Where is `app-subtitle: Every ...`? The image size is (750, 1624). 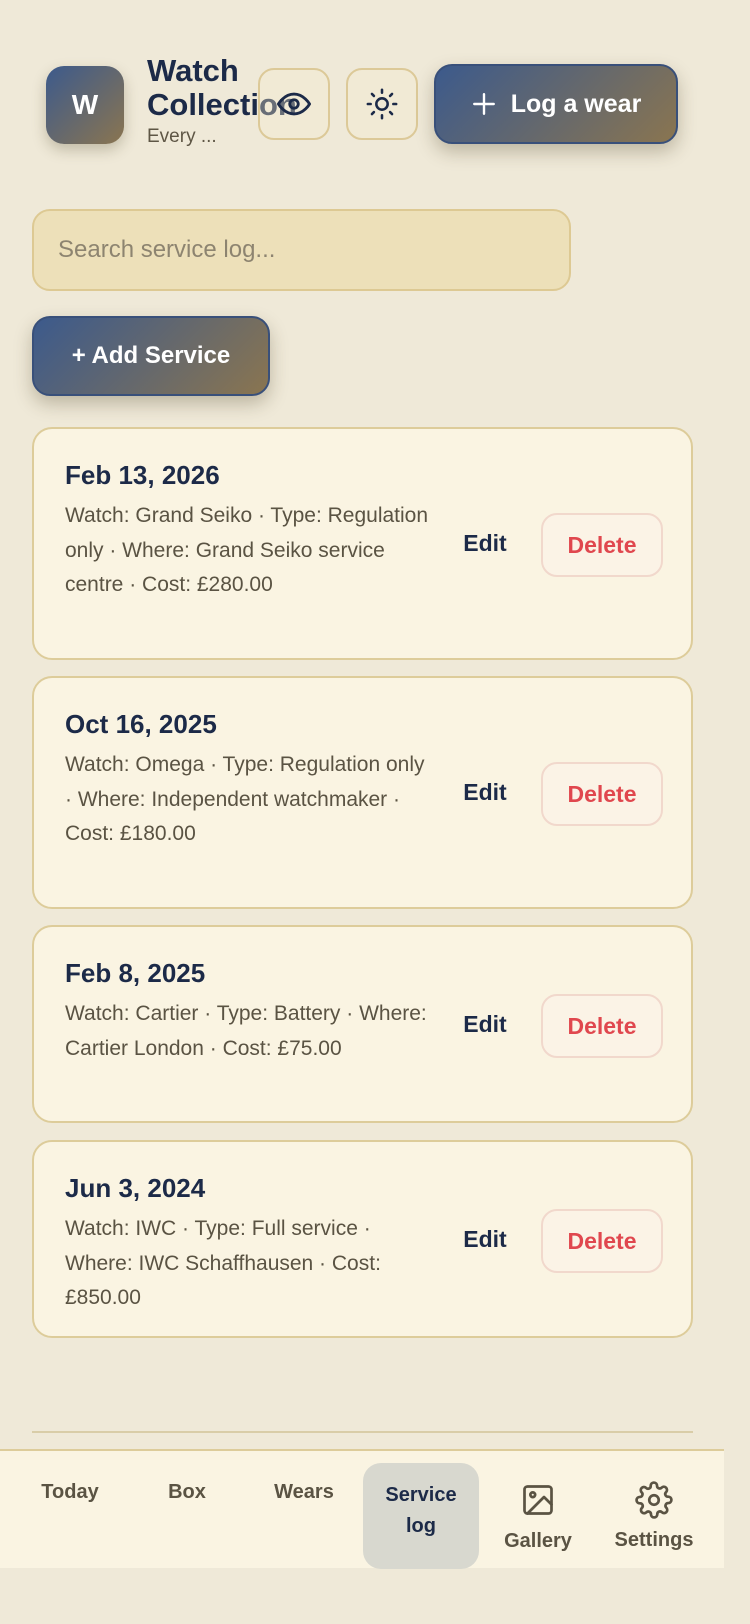
app-subtitle: Every ... is located at coordinates (182, 136).